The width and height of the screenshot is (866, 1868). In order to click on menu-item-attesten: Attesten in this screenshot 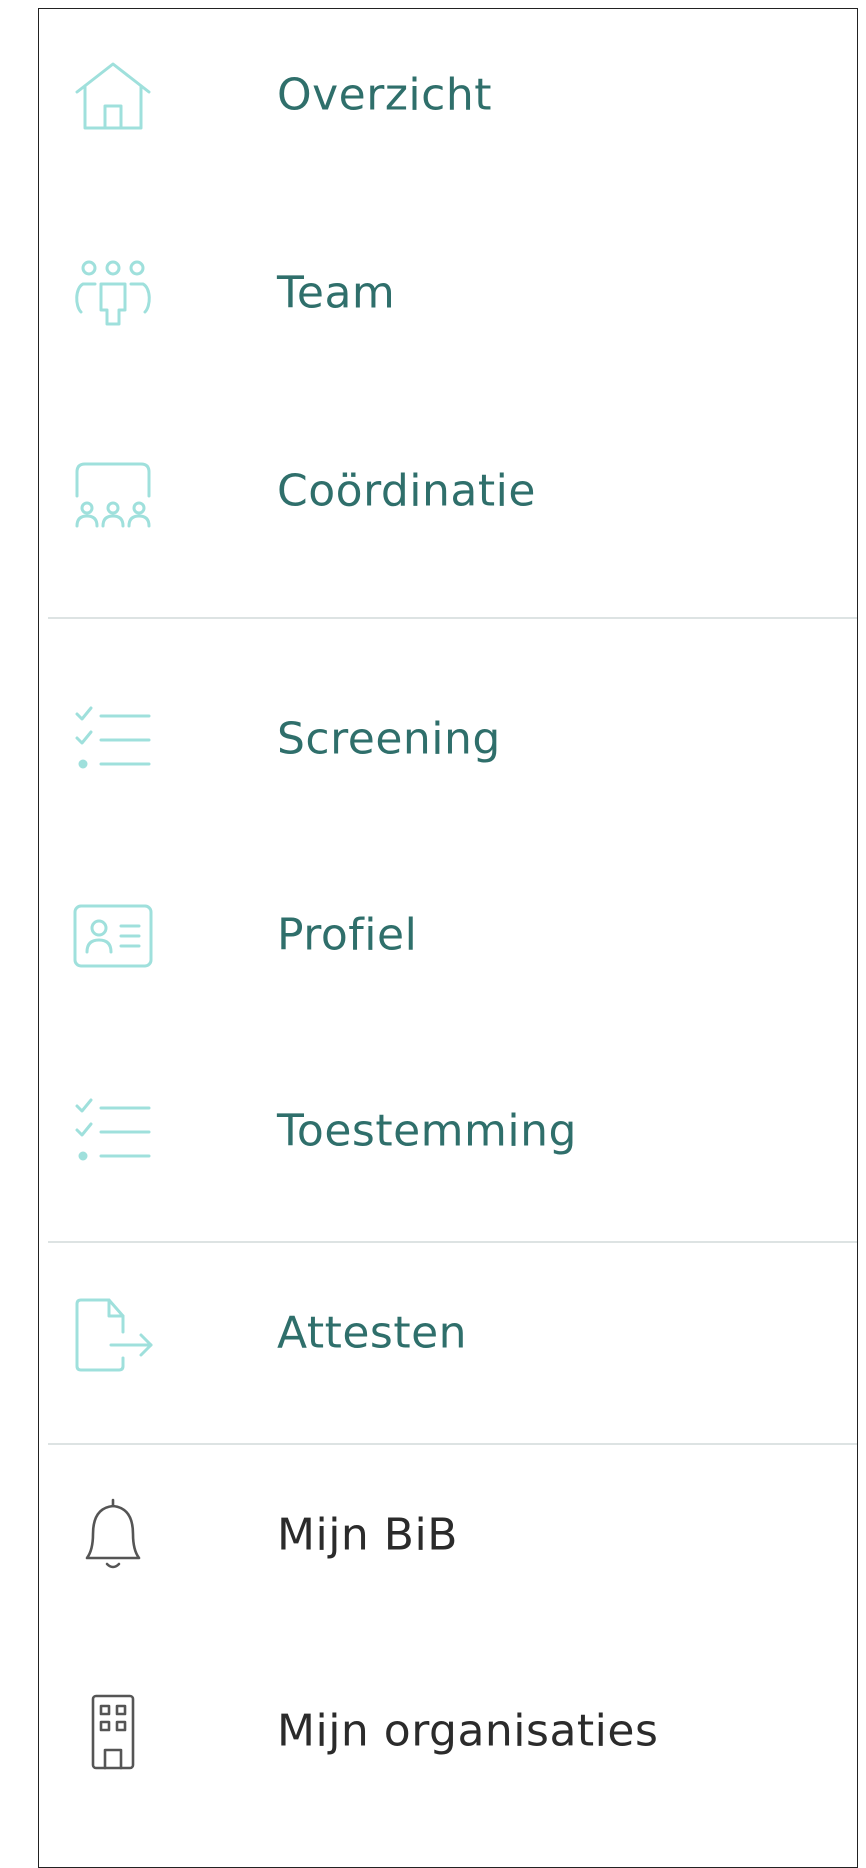, I will do `click(448, 1334)`.